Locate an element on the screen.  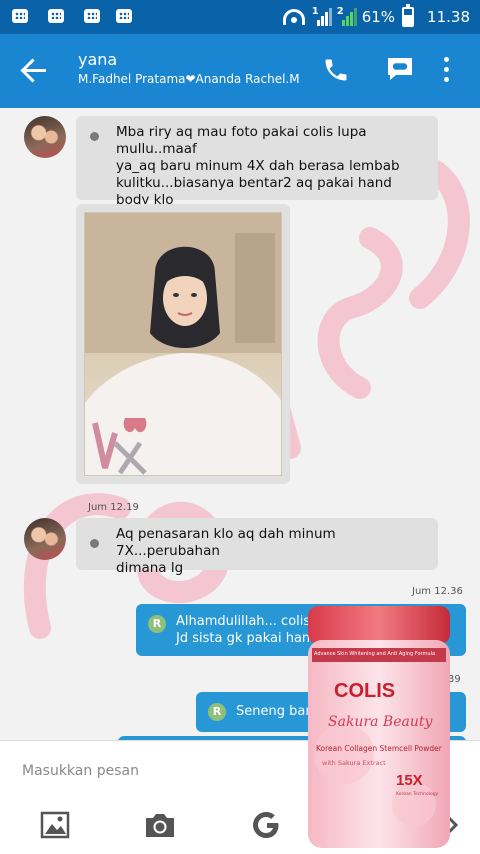
contact-status: M.Fadhel Pratama❤Ananda Rachel.M is located at coordinates (189, 79).